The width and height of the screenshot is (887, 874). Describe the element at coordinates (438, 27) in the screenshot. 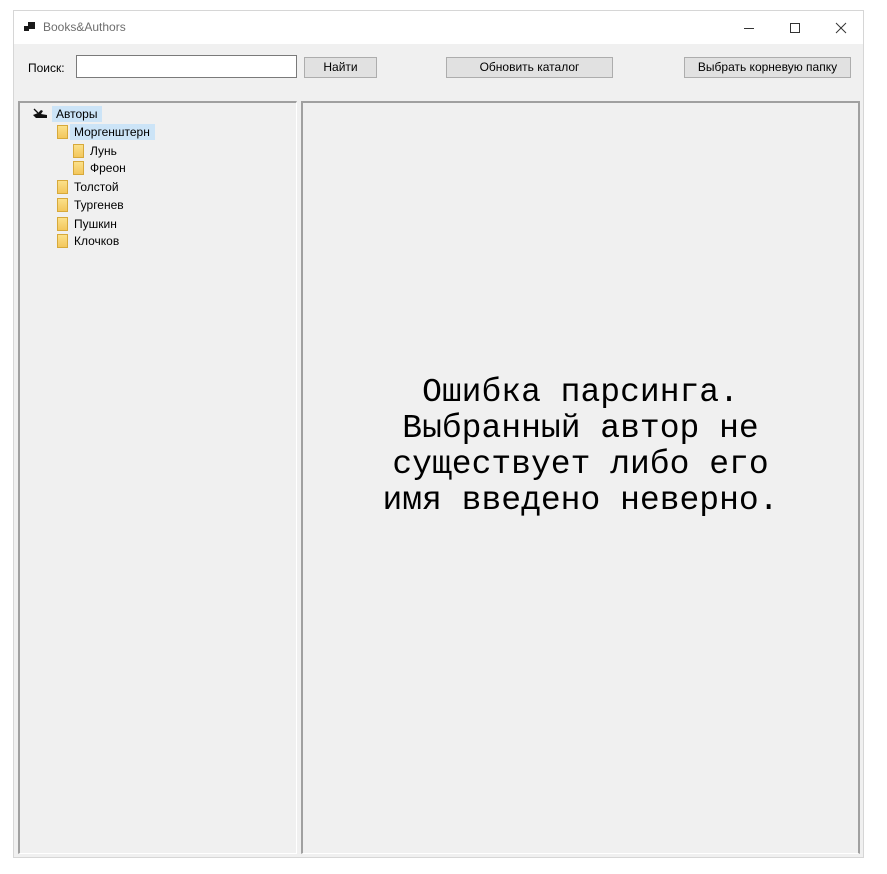

I see `title-bar: Books&Authors` at that location.